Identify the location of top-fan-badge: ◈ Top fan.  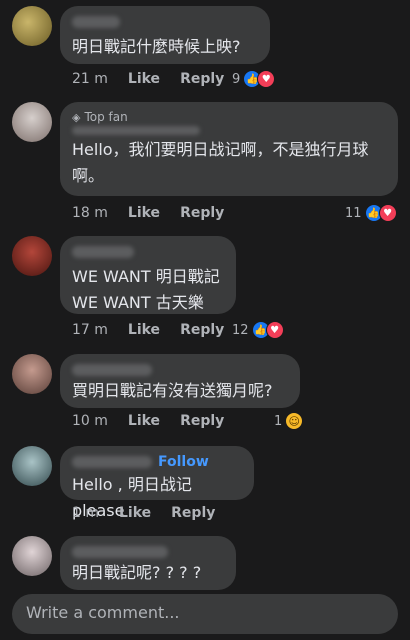
(229, 117).